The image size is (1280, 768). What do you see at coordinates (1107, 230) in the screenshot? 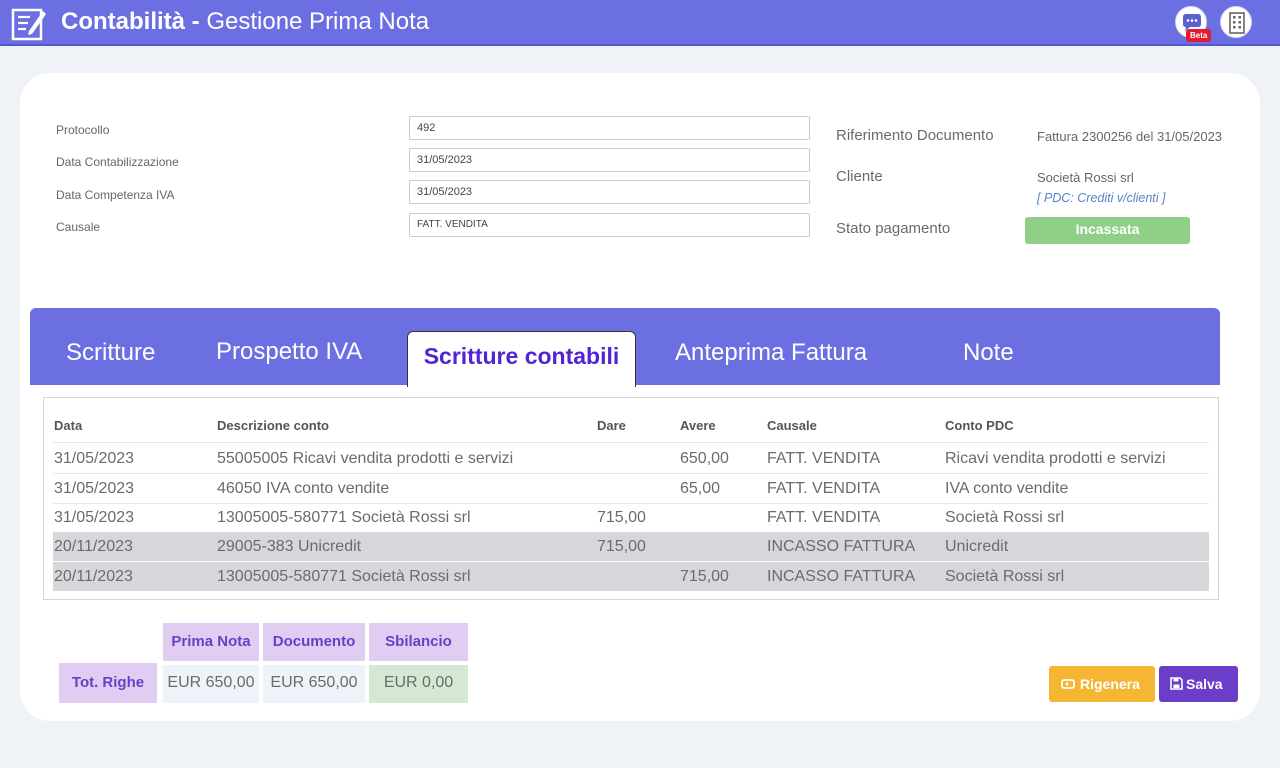
I see `stato-pagamento-badge: Incassata` at bounding box center [1107, 230].